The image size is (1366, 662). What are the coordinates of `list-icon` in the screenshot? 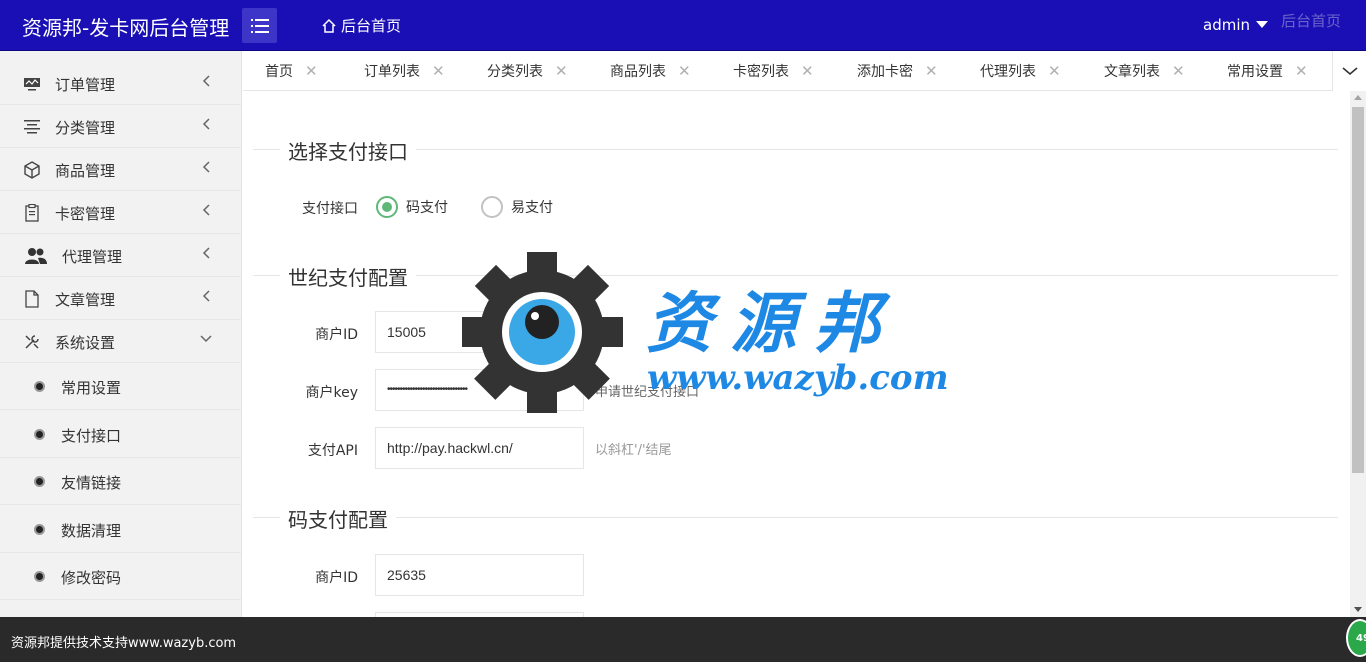 It's located at (32, 127).